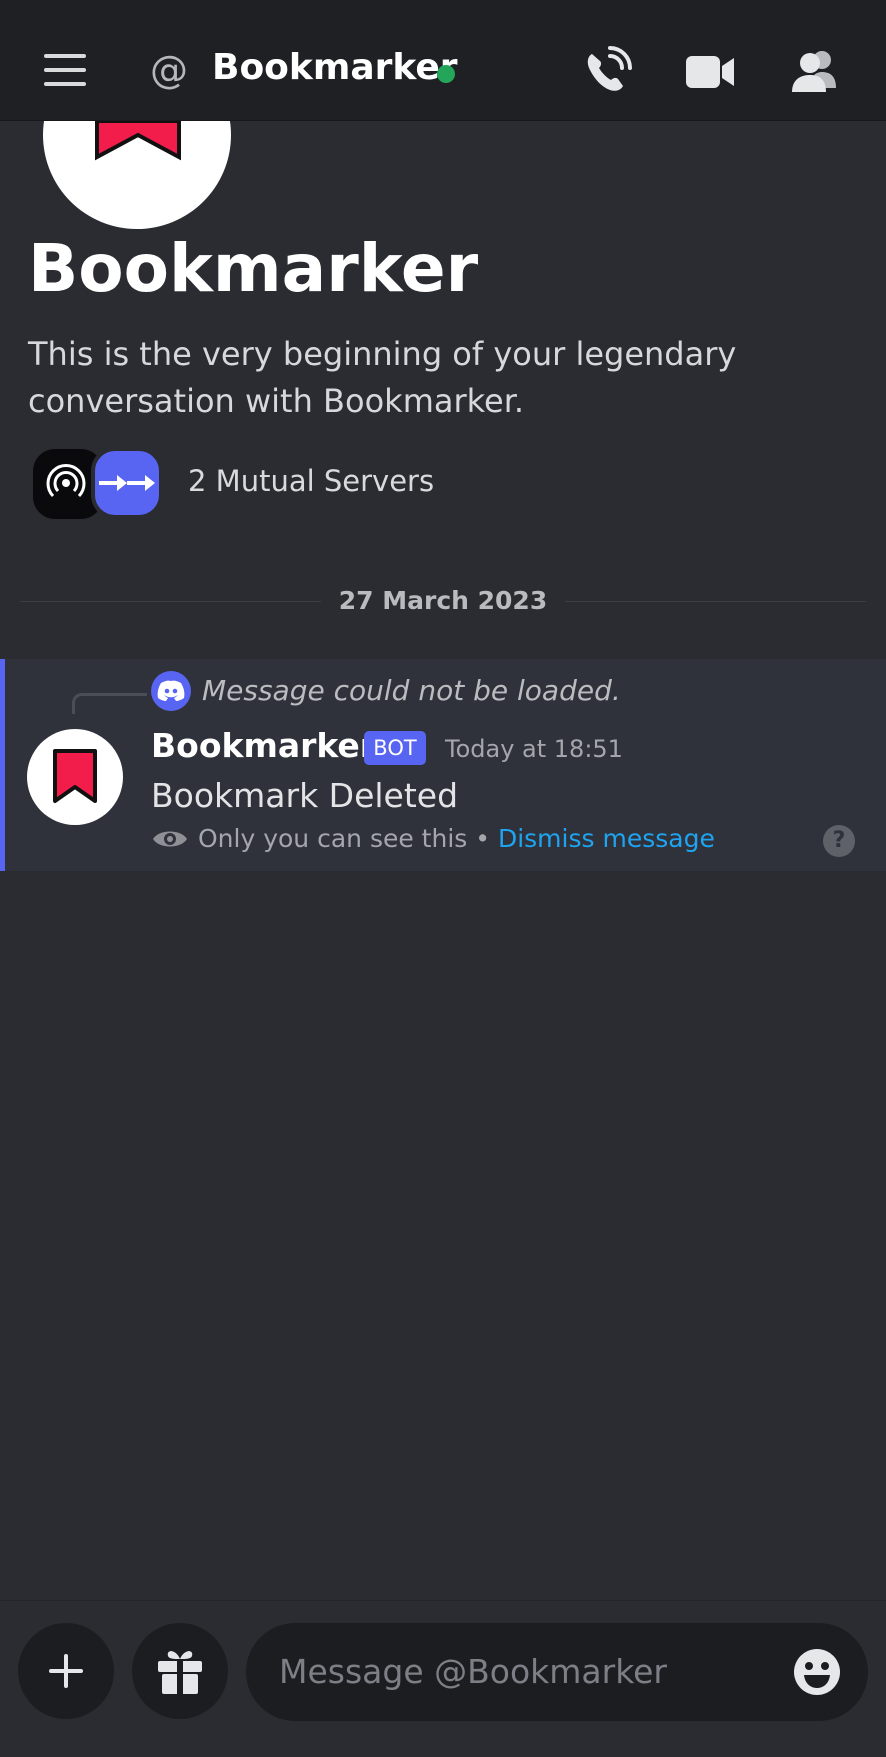 The height and width of the screenshot is (1757, 886). I want to click on menu-icon, so click(65, 70).